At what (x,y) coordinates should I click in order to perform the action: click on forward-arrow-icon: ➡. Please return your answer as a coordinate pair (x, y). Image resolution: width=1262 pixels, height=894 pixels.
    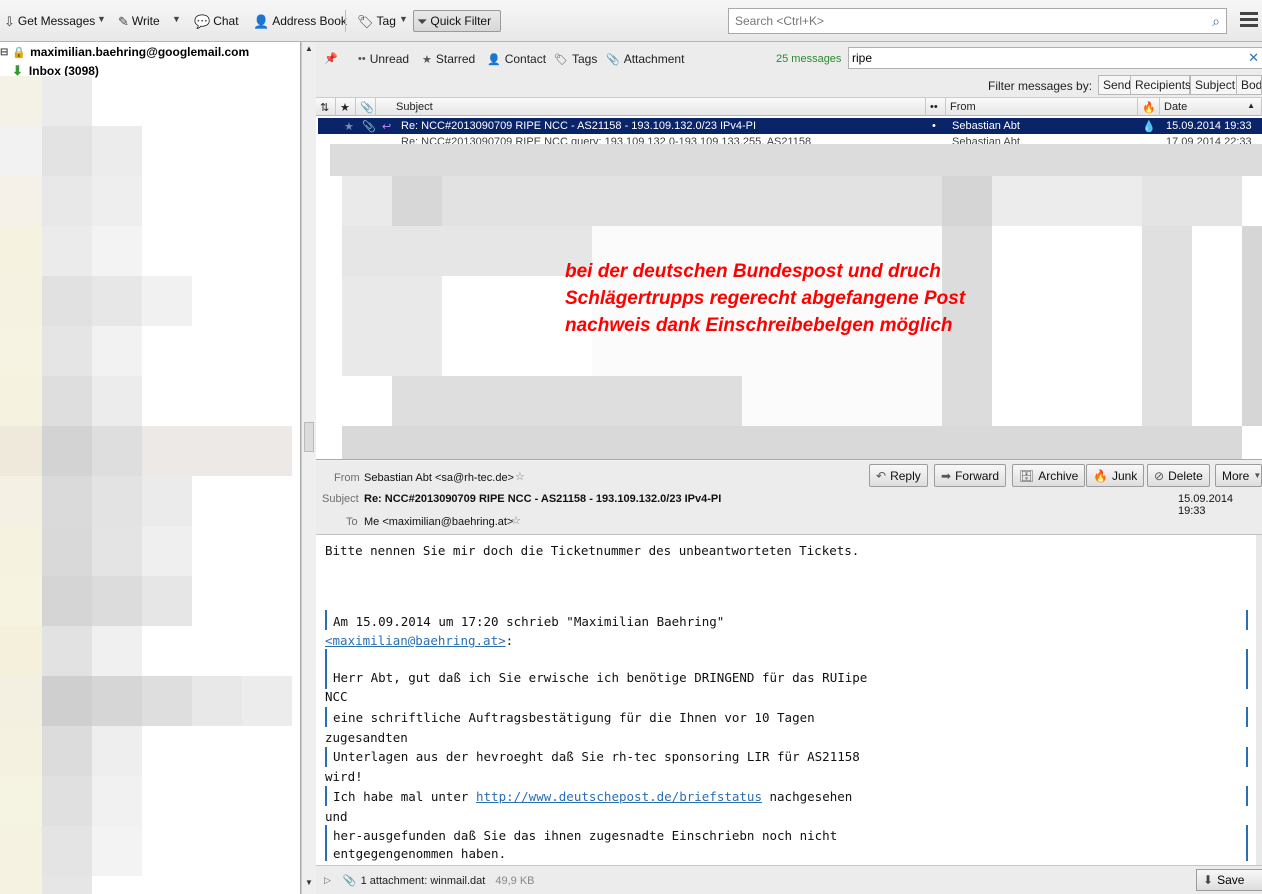
    Looking at the image, I should click on (946, 475).